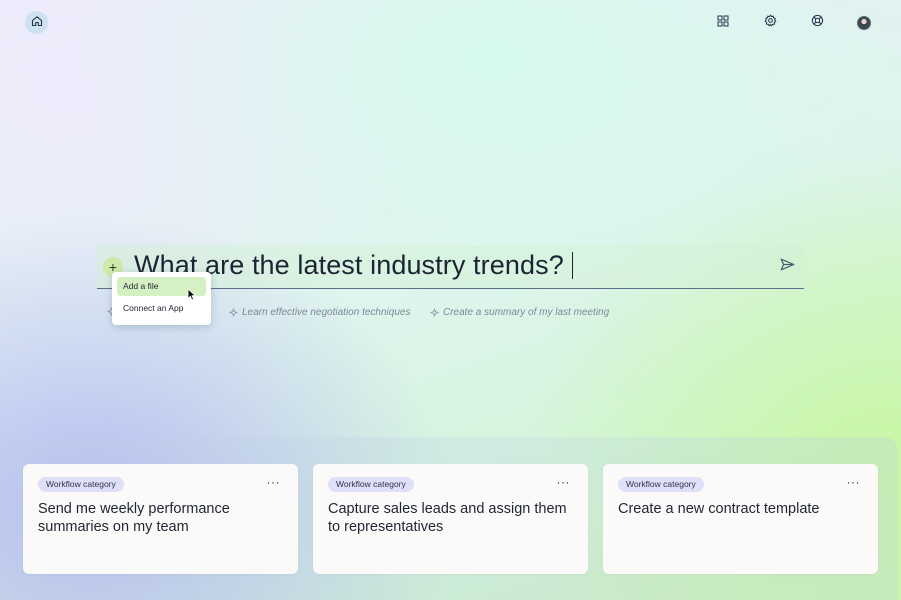 The width and height of the screenshot is (901, 600). I want to click on help-lifebuoy-icon, so click(817, 23).